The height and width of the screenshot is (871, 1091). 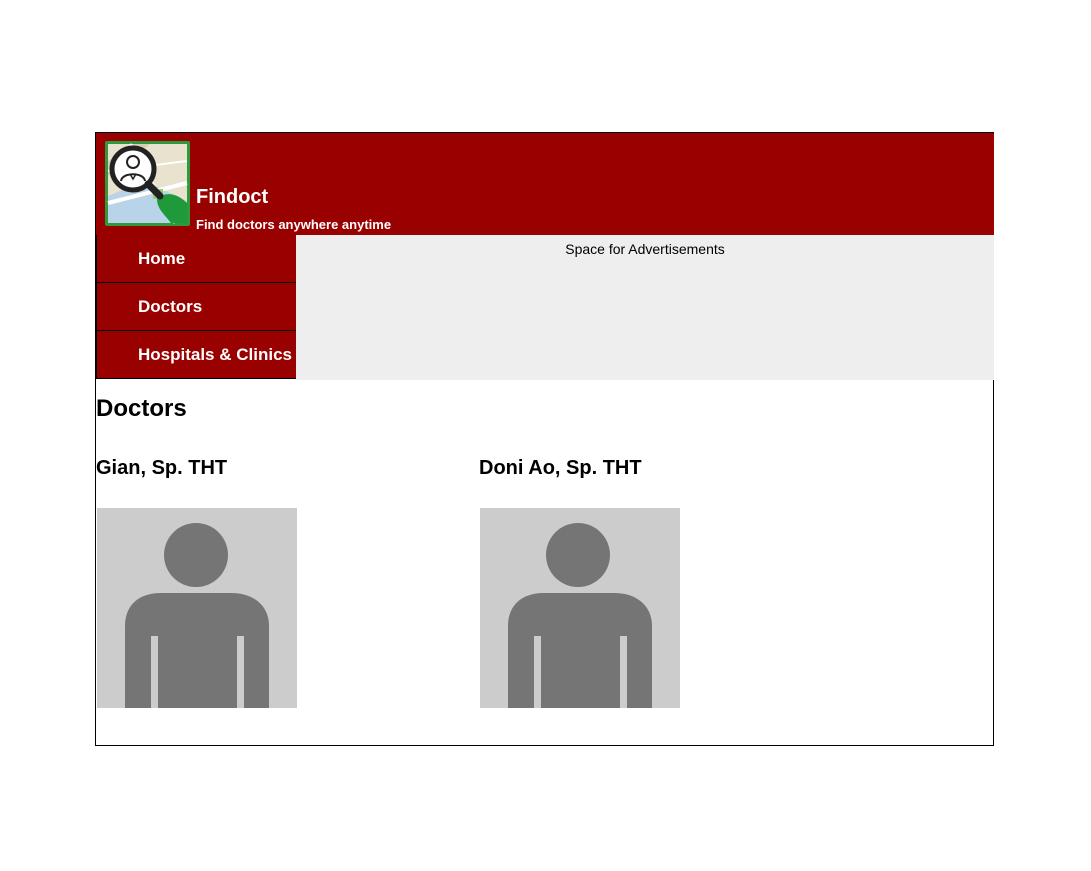 What do you see at coordinates (545, 184) in the screenshot?
I see `site-header: Findoct Find doctors anywhere anytime` at bounding box center [545, 184].